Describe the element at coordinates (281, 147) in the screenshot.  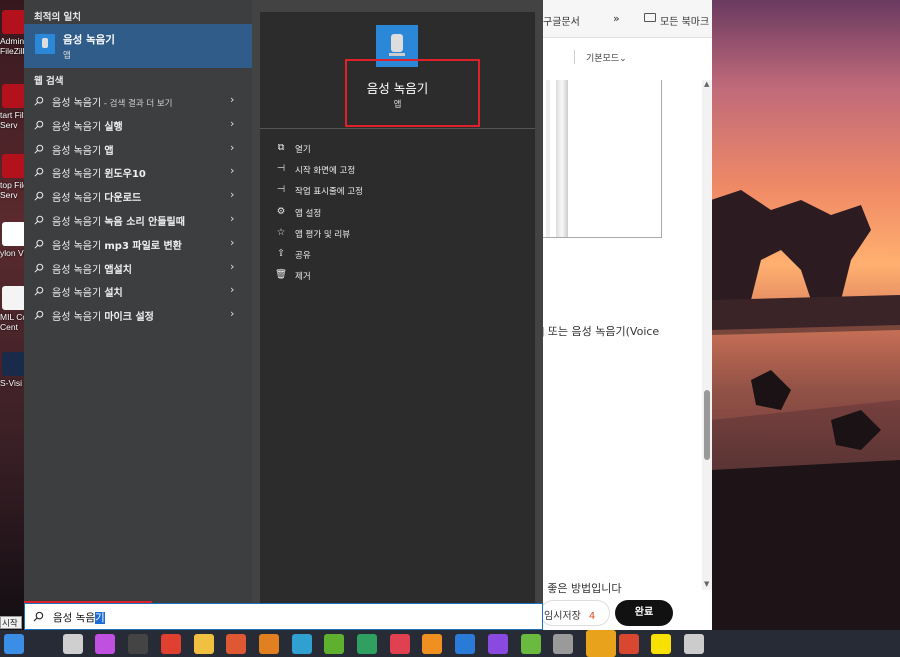
I see `open-icon: ⧉` at that location.